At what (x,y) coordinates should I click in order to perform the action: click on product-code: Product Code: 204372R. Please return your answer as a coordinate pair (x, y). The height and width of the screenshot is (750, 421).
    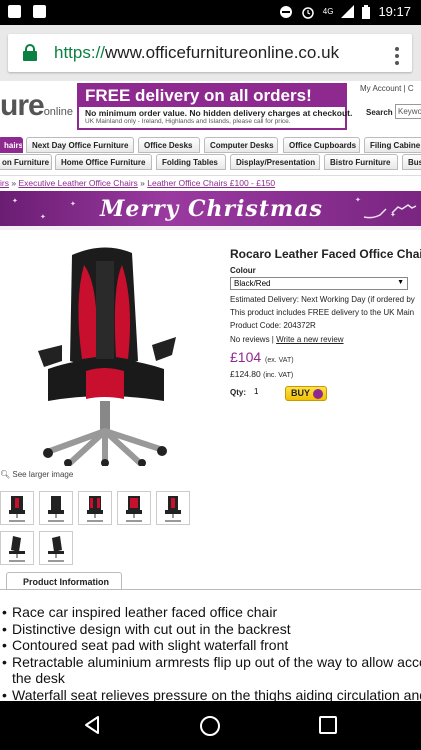
    Looking at the image, I should click on (273, 325).